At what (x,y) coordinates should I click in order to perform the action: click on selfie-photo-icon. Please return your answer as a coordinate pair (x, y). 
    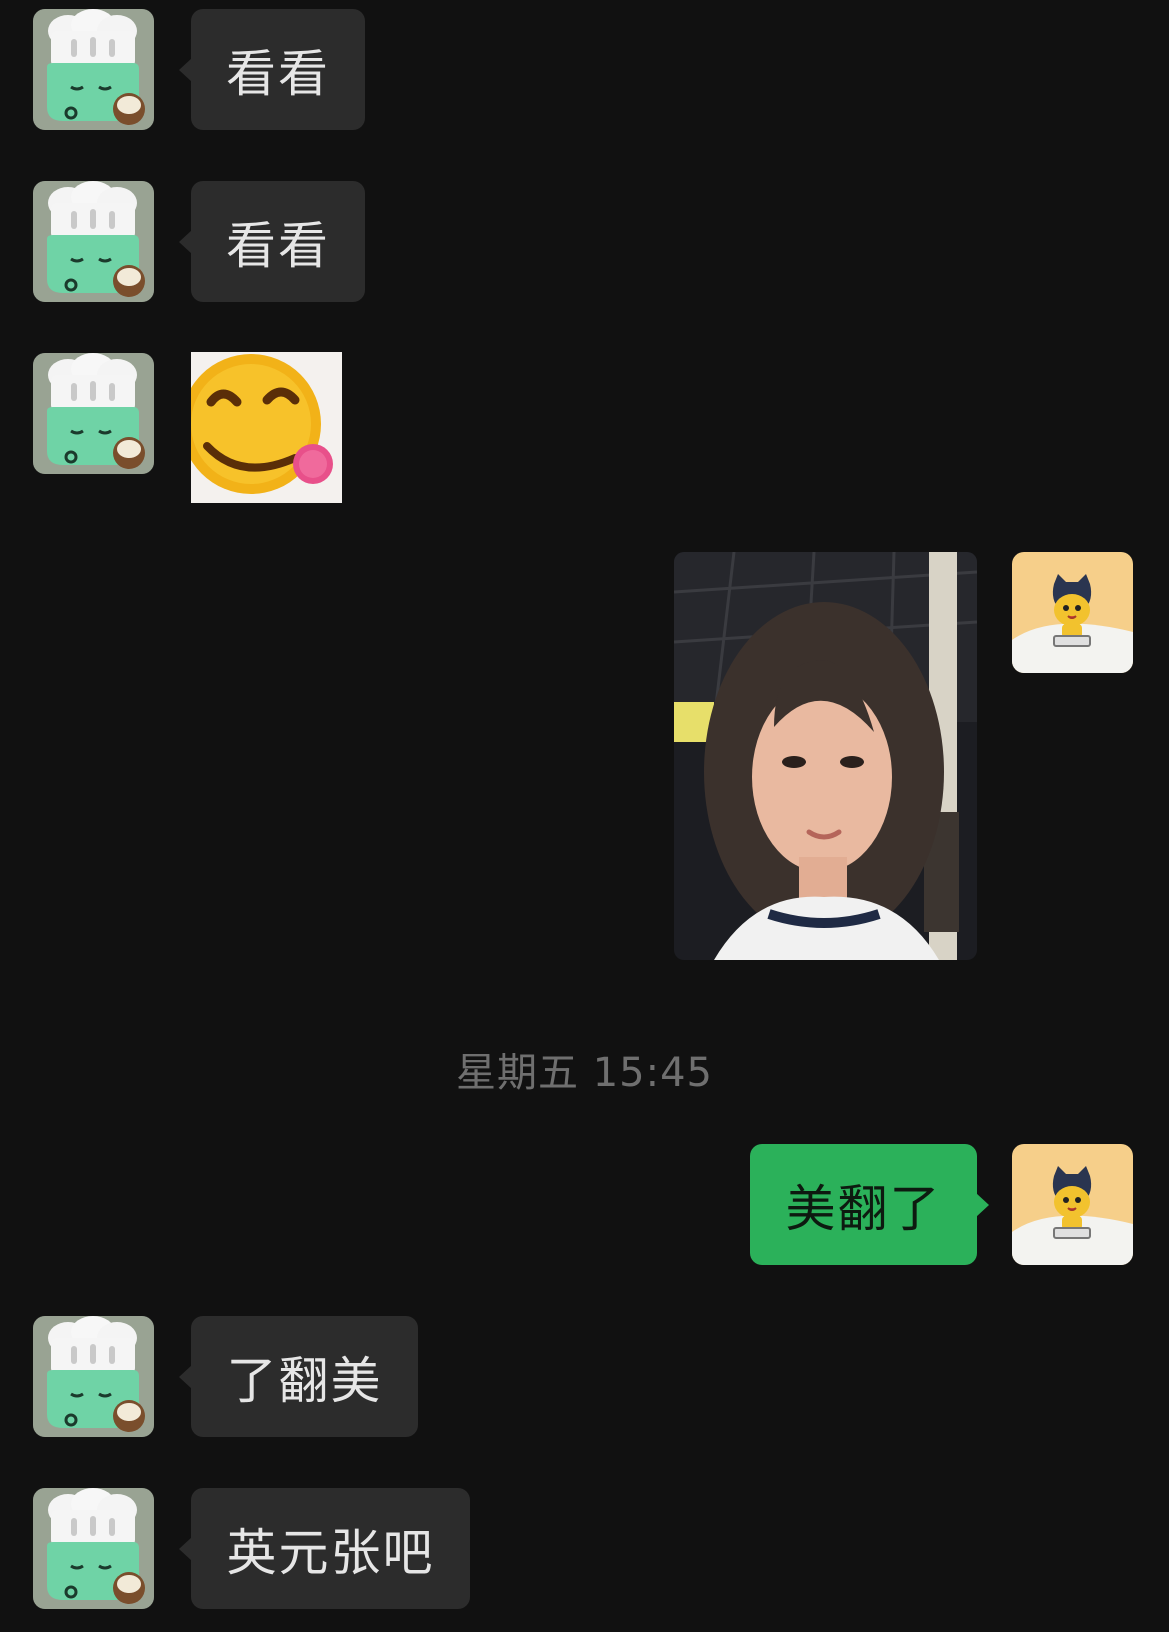
    Looking at the image, I should click on (825, 756).